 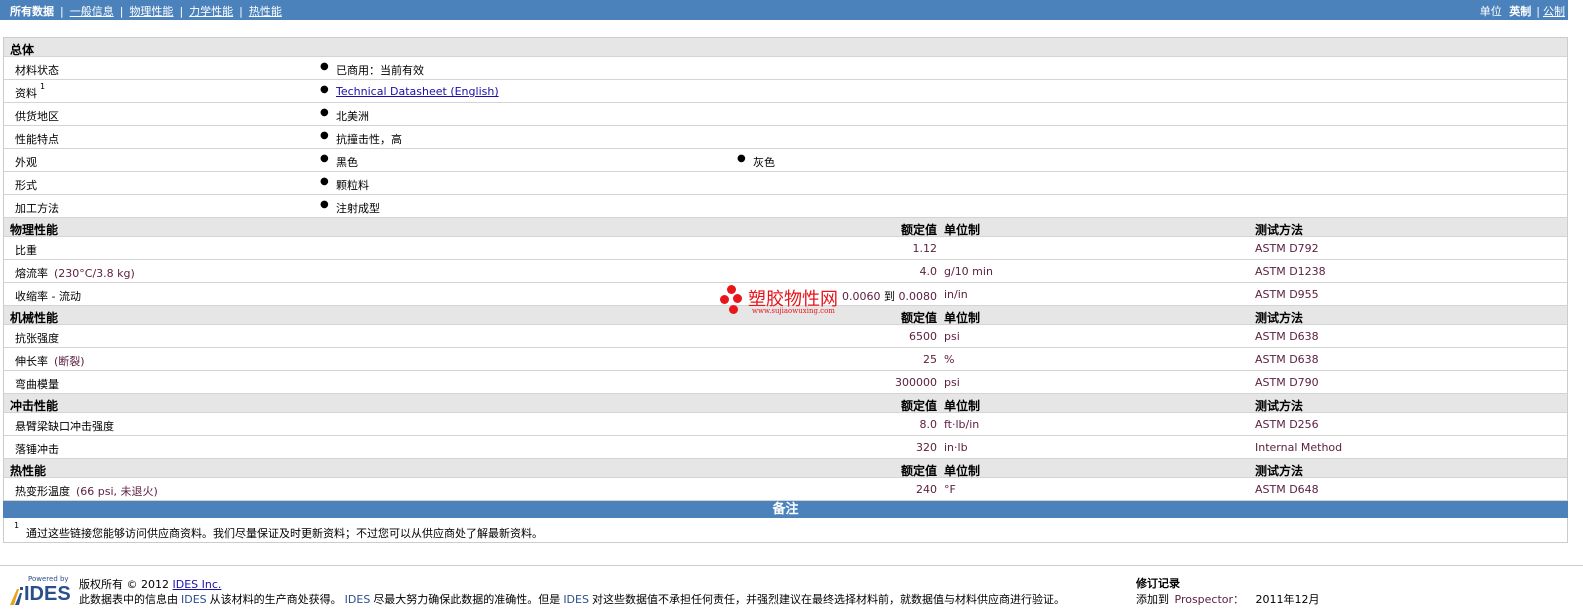 What do you see at coordinates (1158, 583) in the screenshot?
I see `revision-title: 修订记录` at bounding box center [1158, 583].